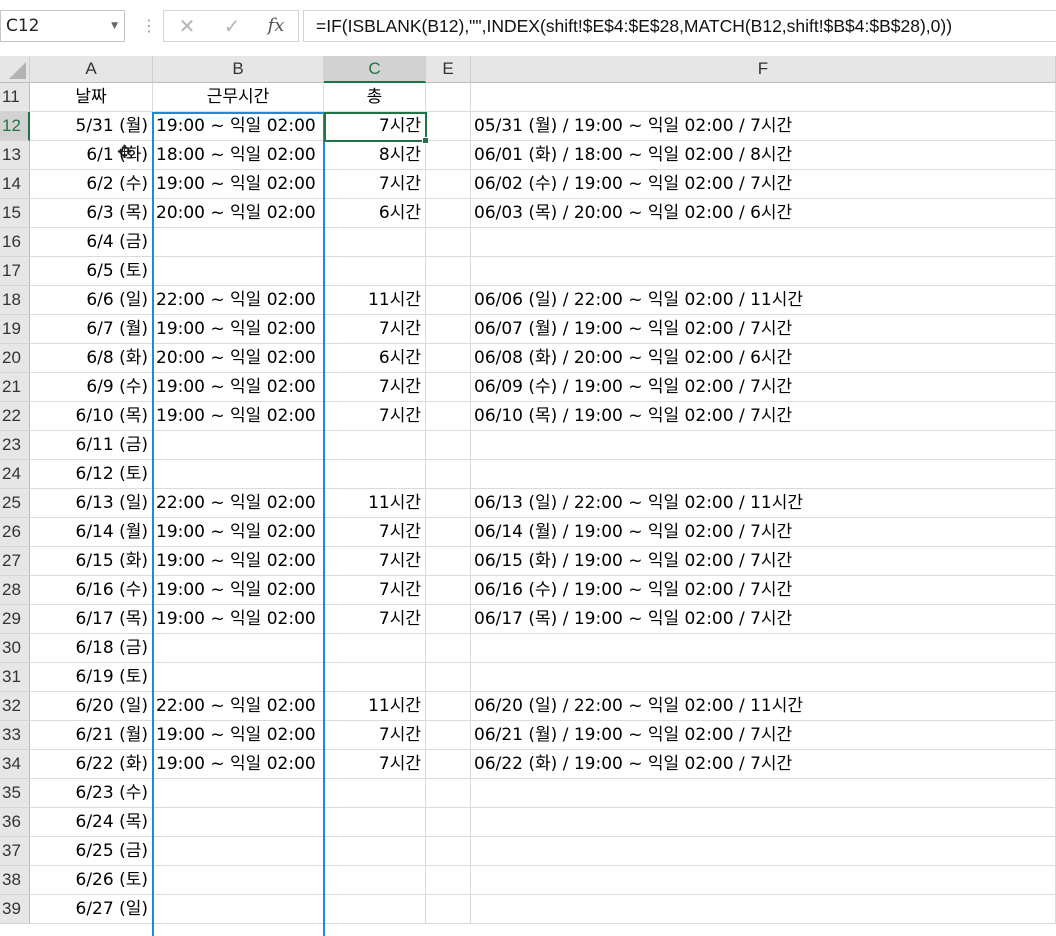 This screenshot has width=1056, height=936. What do you see at coordinates (91, 590) in the screenshot?
I see `date-cell: 6/16 (수)` at bounding box center [91, 590].